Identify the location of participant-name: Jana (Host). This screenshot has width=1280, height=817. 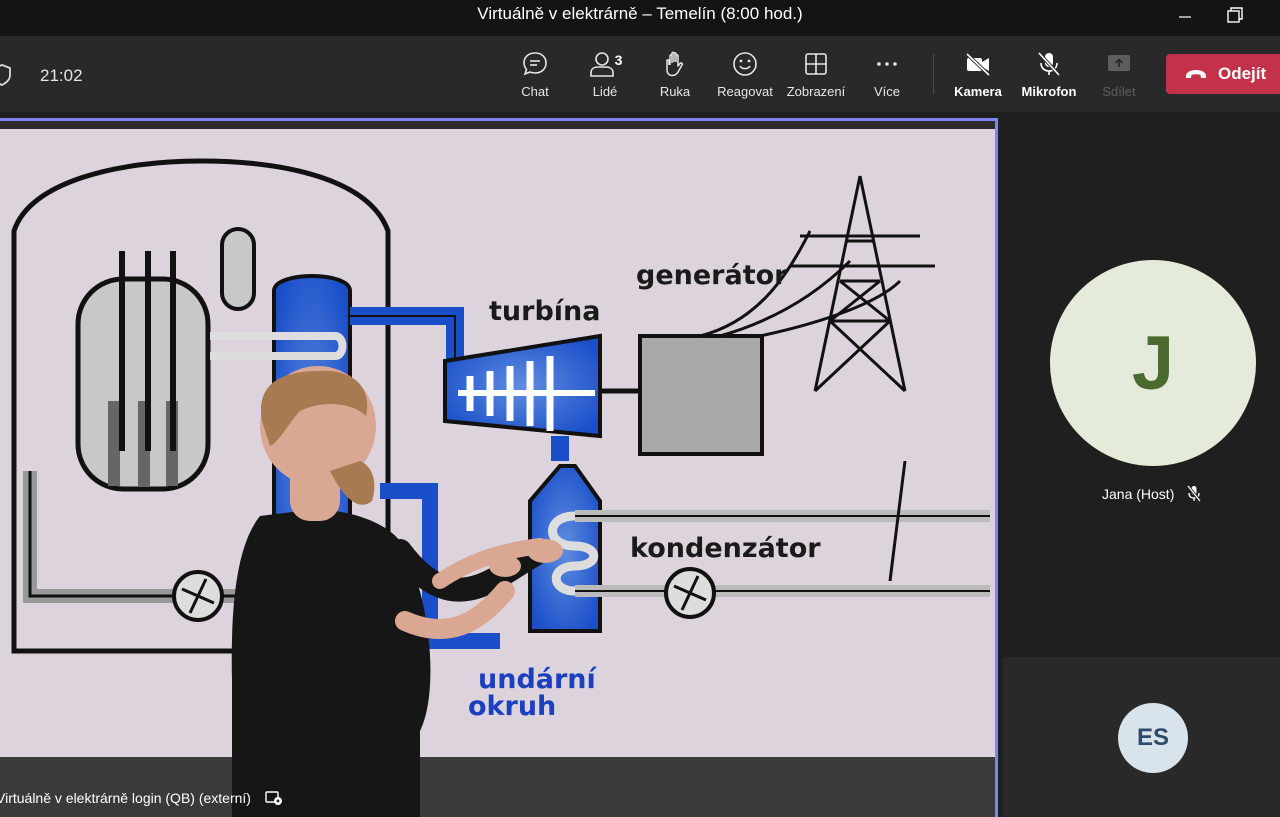
(1138, 494).